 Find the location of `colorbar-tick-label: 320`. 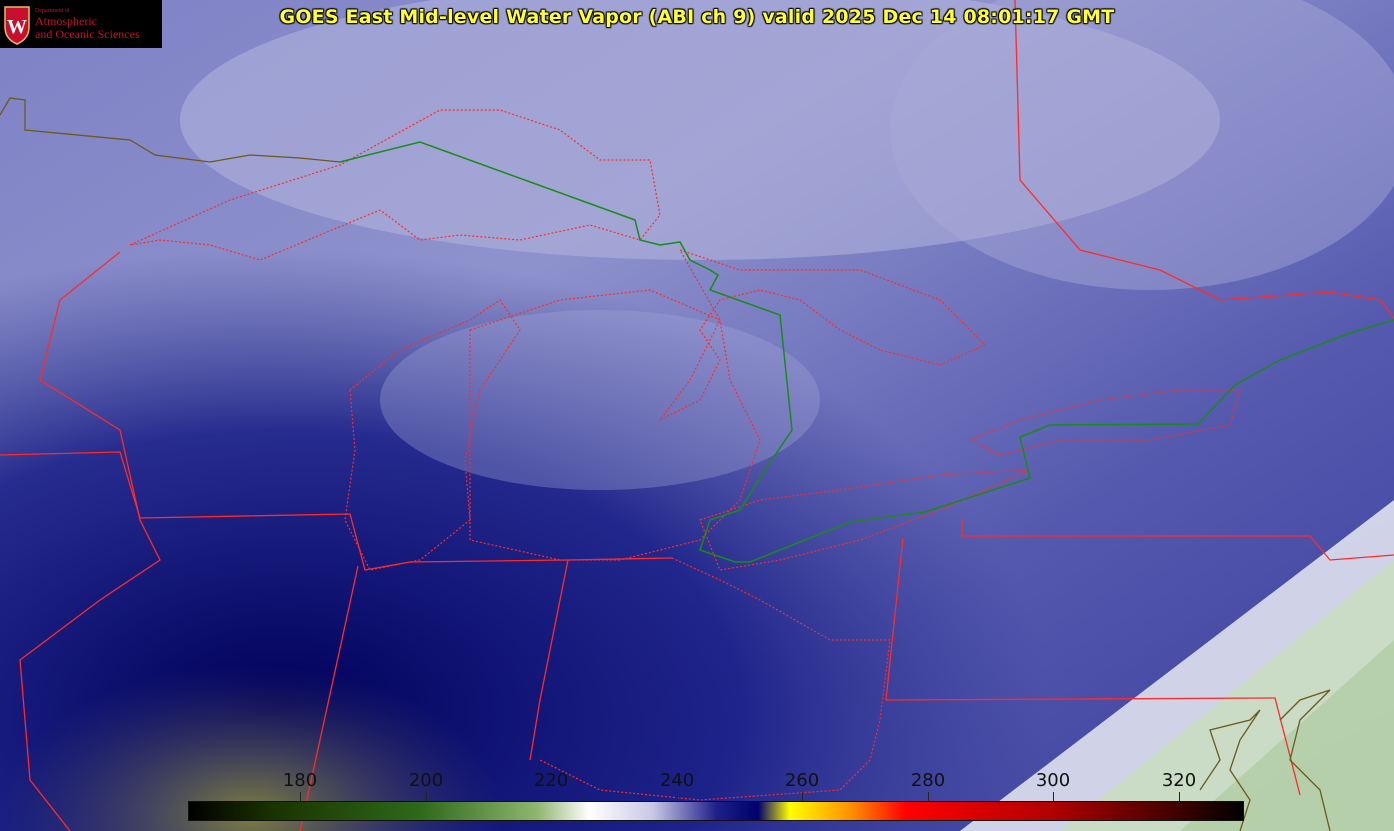

colorbar-tick-label: 320 is located at coordinates (1179, 780).